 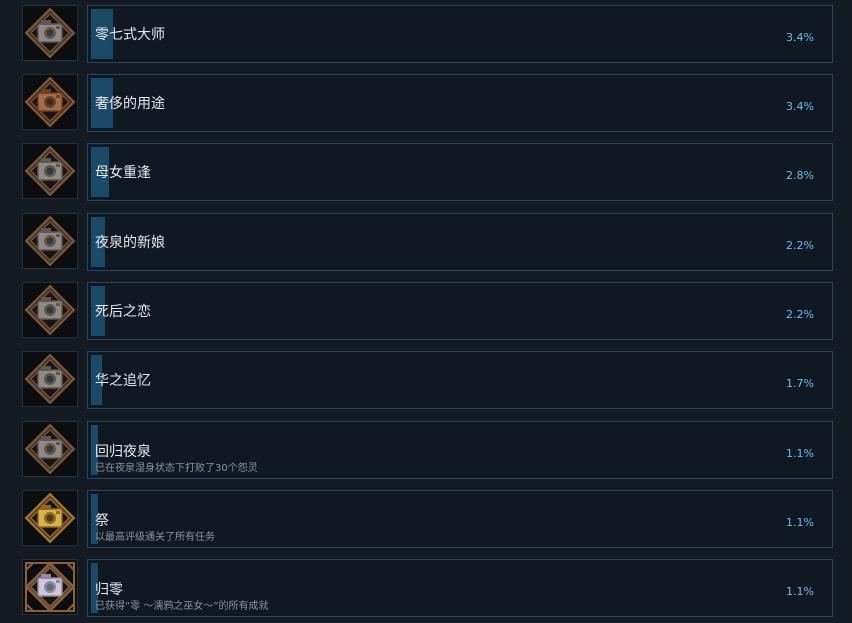 What do you see at coordinates (109, 590) in the screenshot?
I see `achievement-title: 归零` at bounding box center [109, 590].